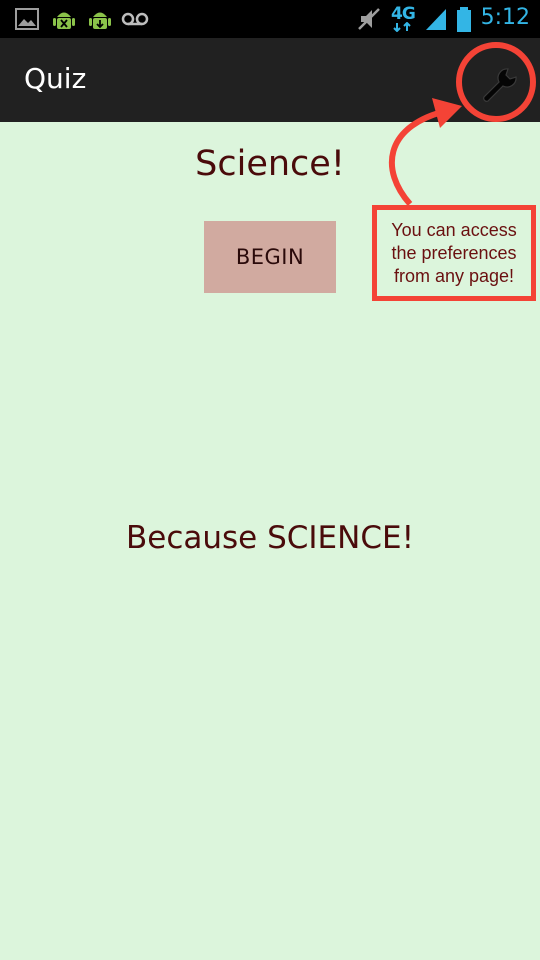 The image size is (540, 960). Describe the element at coordinates (403, 14) in the screenshot. I see `network-label: 4G` at that location.